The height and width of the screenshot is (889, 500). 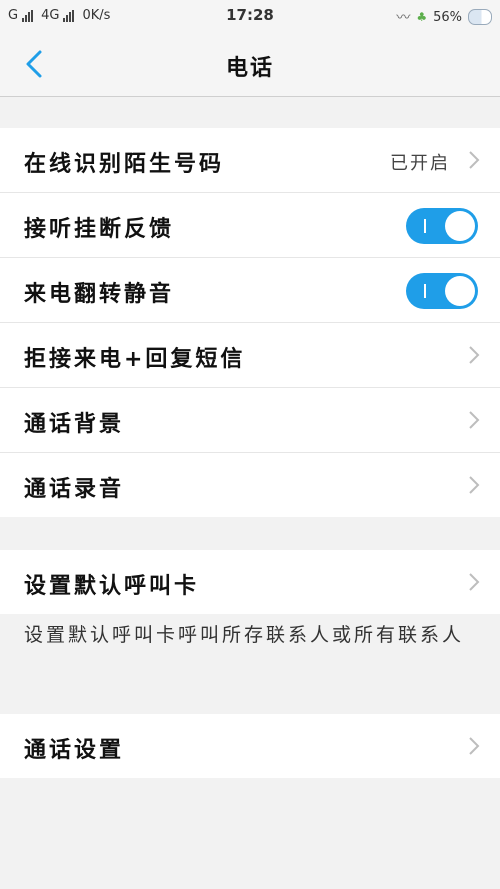 What do you see at coordinates (74, 424) in the screenshot?
I see `row-label: 通话背景` at bounding box center [74, 424].